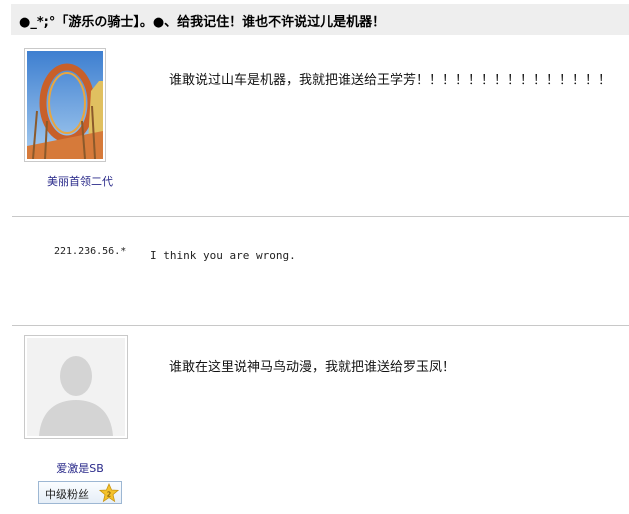  I want to click on badge-label: 中级粉丝, so click(67, 494).